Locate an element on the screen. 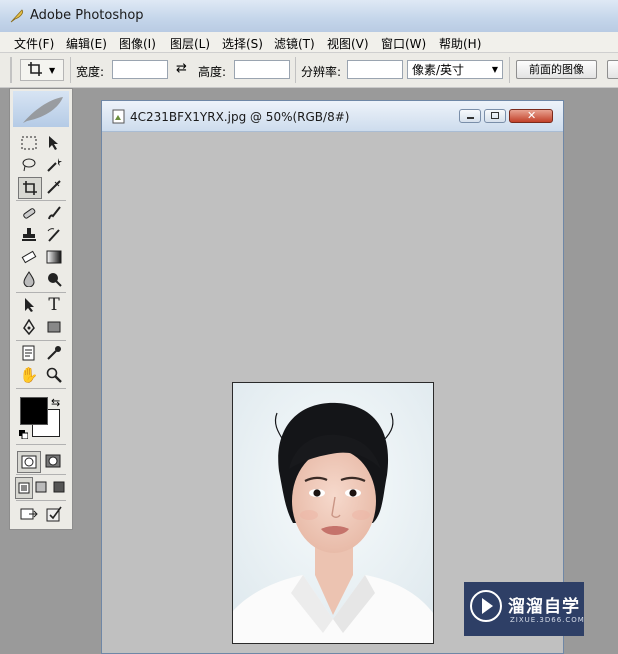  type-tool-icon: T is located at coordinates (54, 305).